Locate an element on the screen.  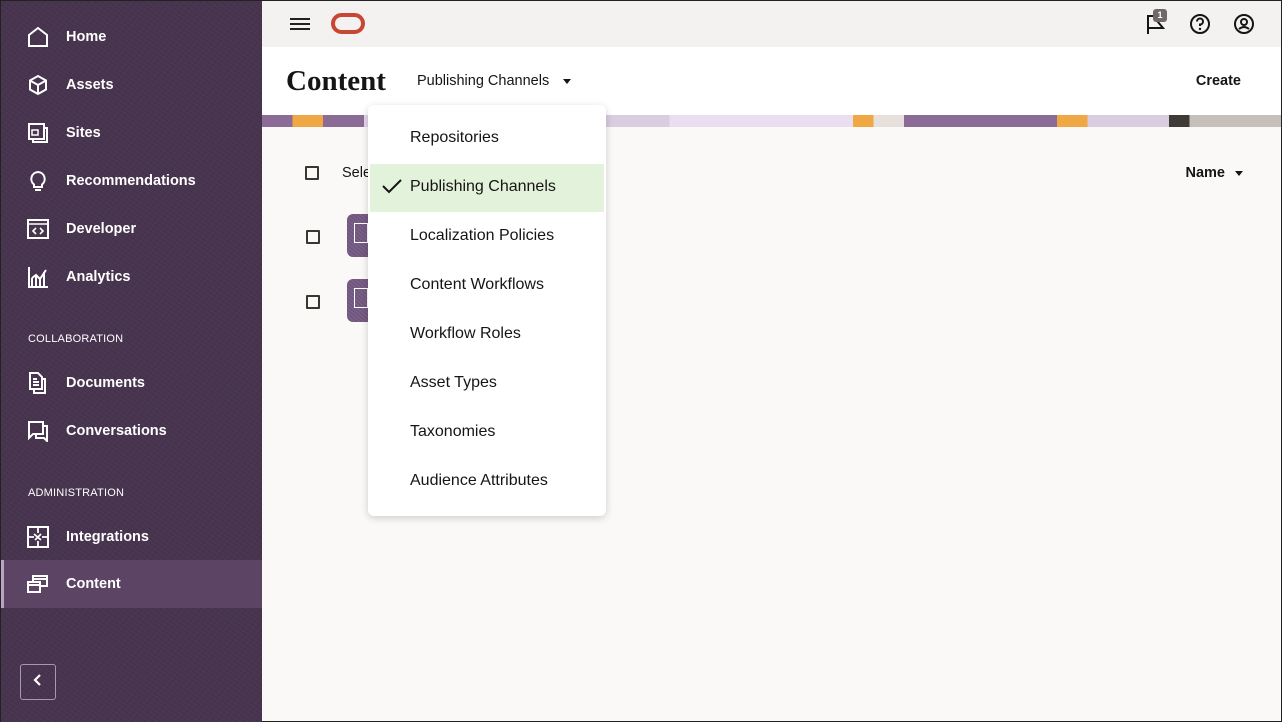
top-bar is located at coordinates (771, 24).